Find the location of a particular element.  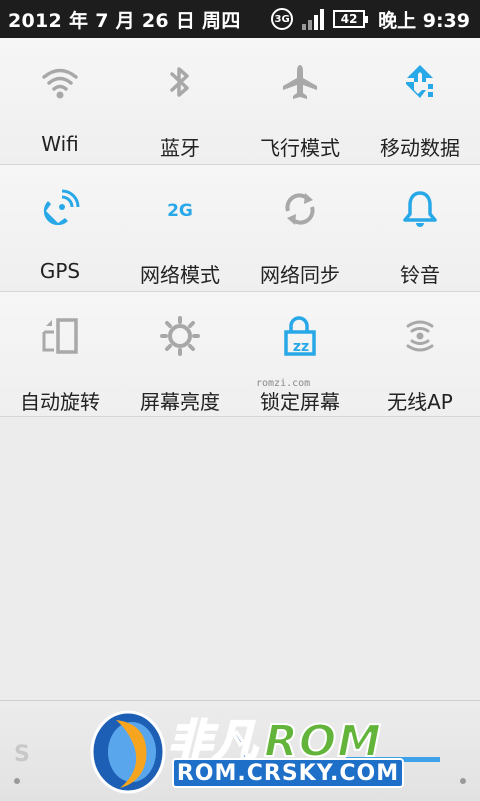

toggle-network-mode: 2G 网络模式 is located at coordinates (180, 228).